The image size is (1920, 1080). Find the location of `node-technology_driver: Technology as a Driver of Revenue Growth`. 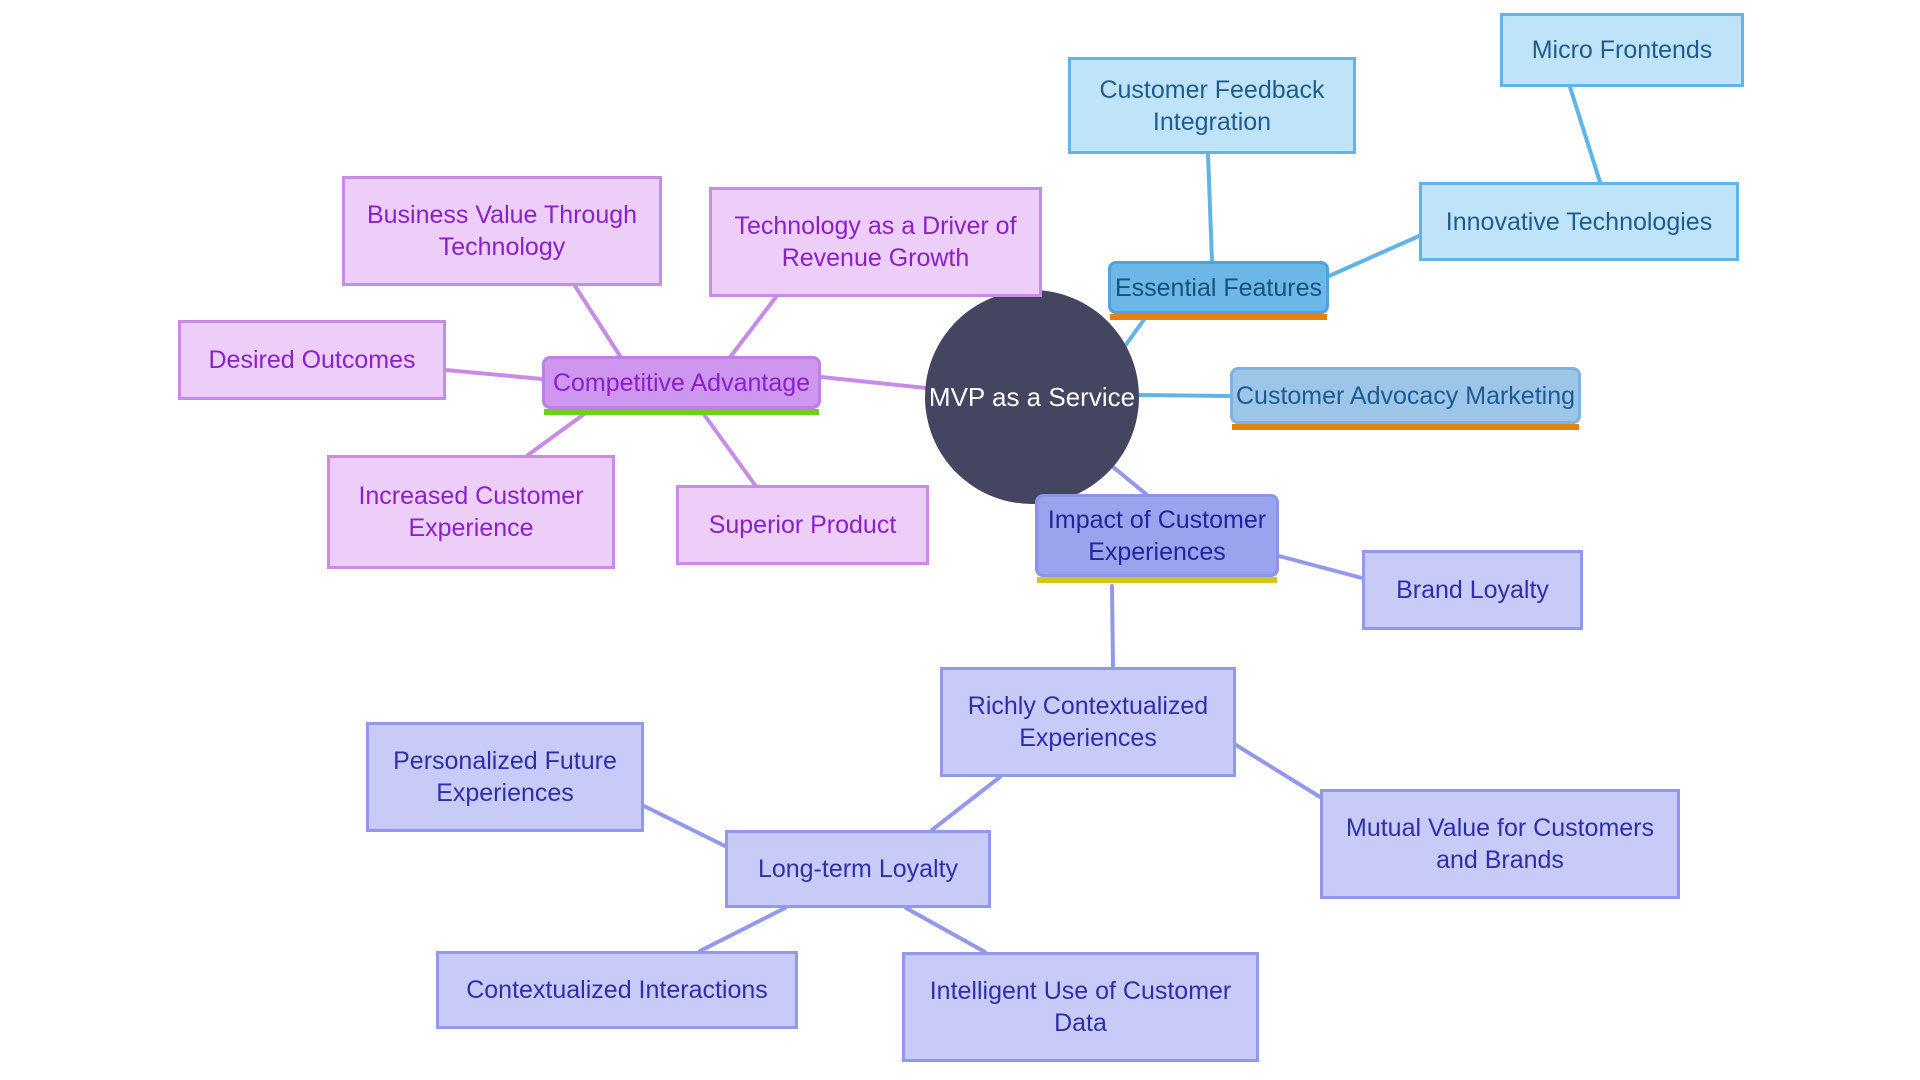

node-technology_driver: Technology as a Driver of Revenue Growth is located at coordinates (875, 242).